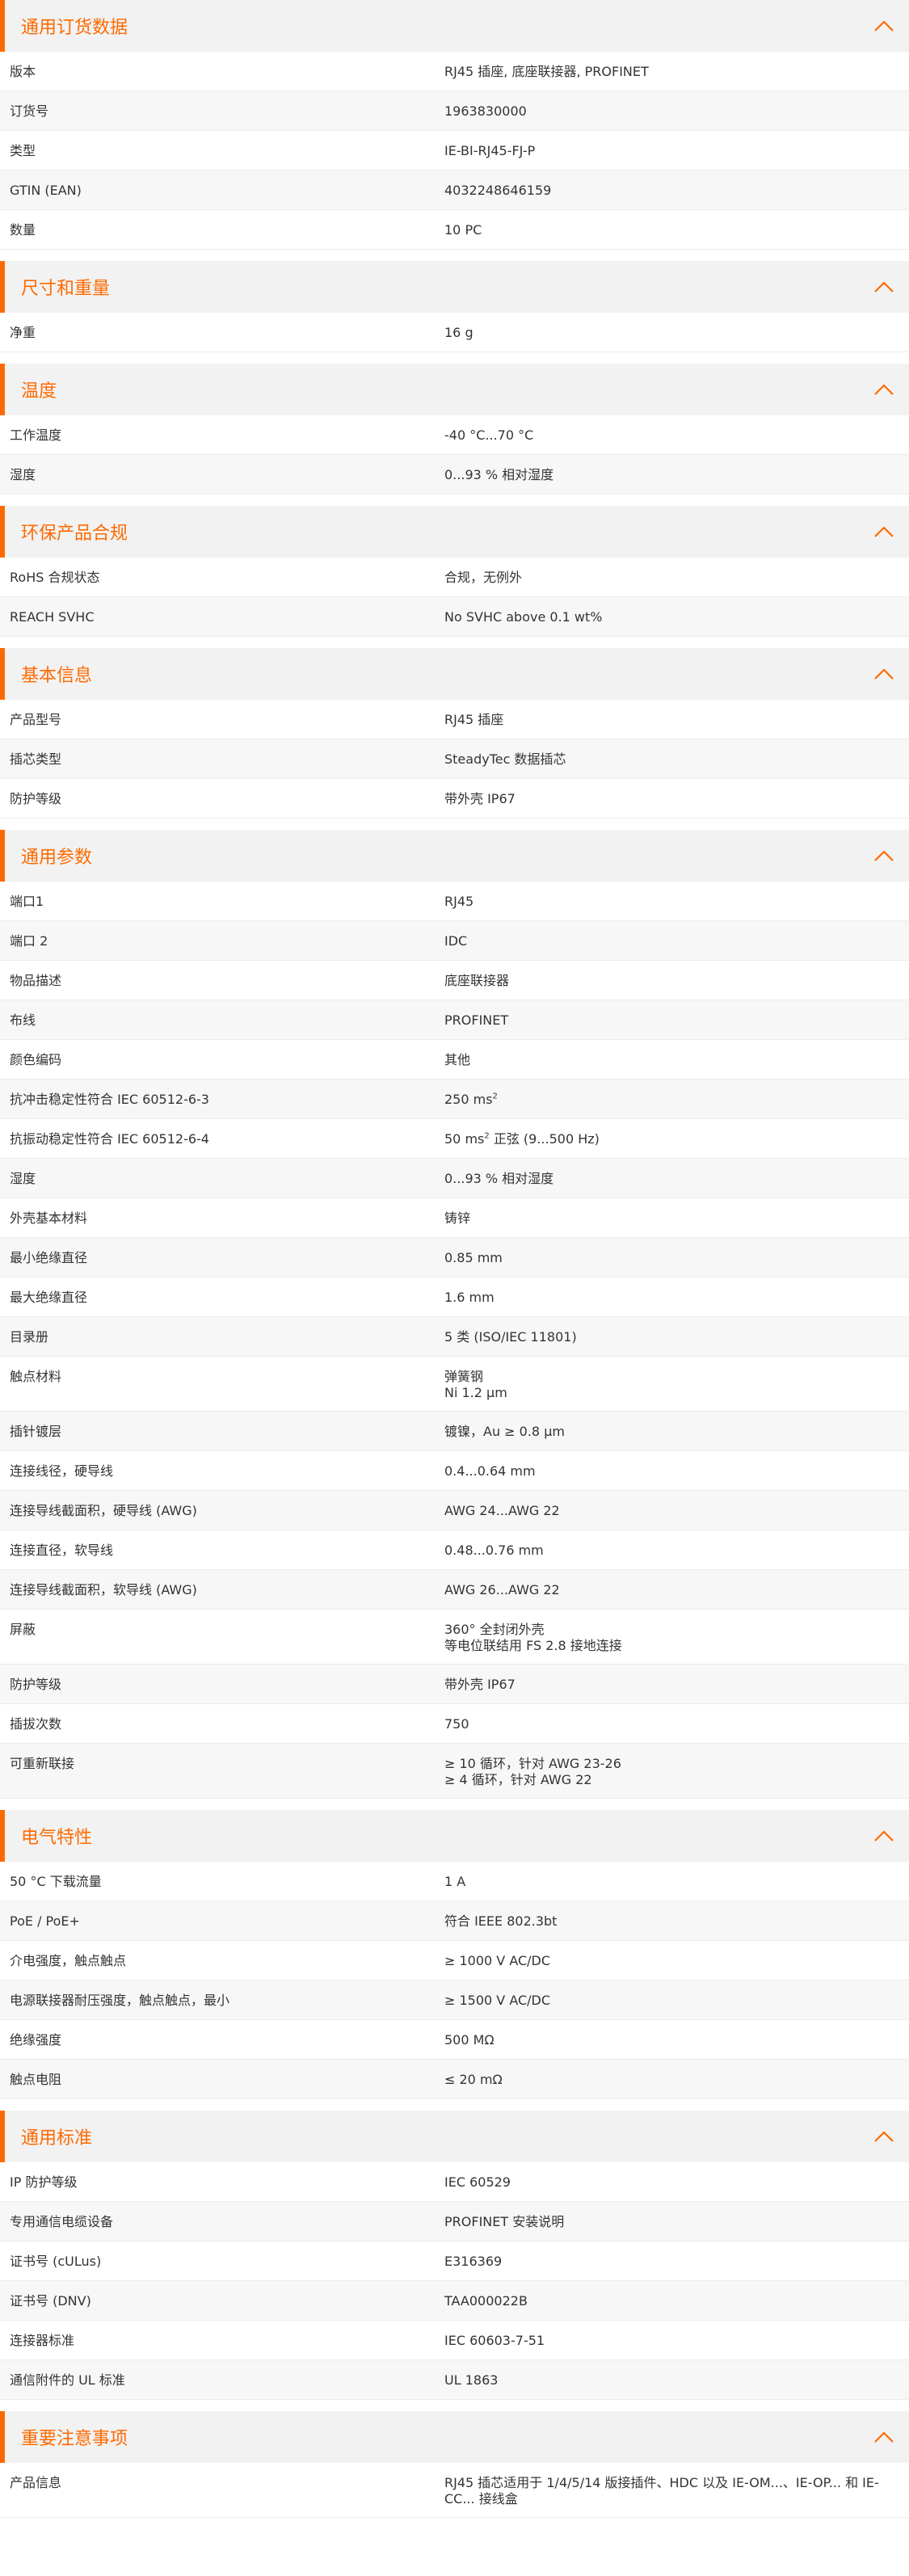 Image resolution: width=909 pixels, height=2576 pixels. Describe the element at coordinates (481, 2499) in the screenshot. I see `value-line: CC... 接线盒` at that location.